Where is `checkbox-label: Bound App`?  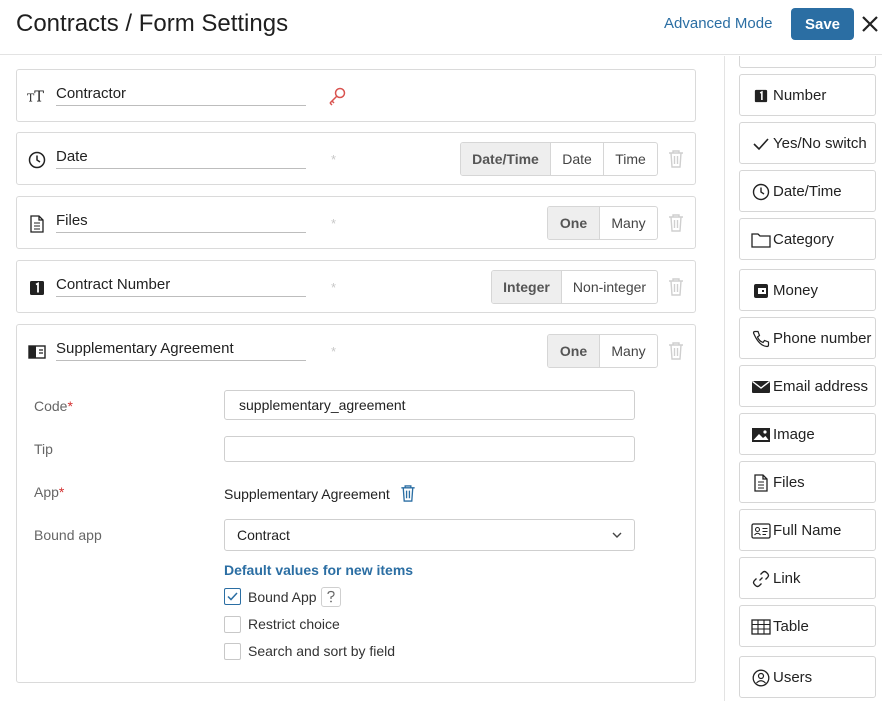
checkbox-label: Bound App is located at coordinates (282, 597).